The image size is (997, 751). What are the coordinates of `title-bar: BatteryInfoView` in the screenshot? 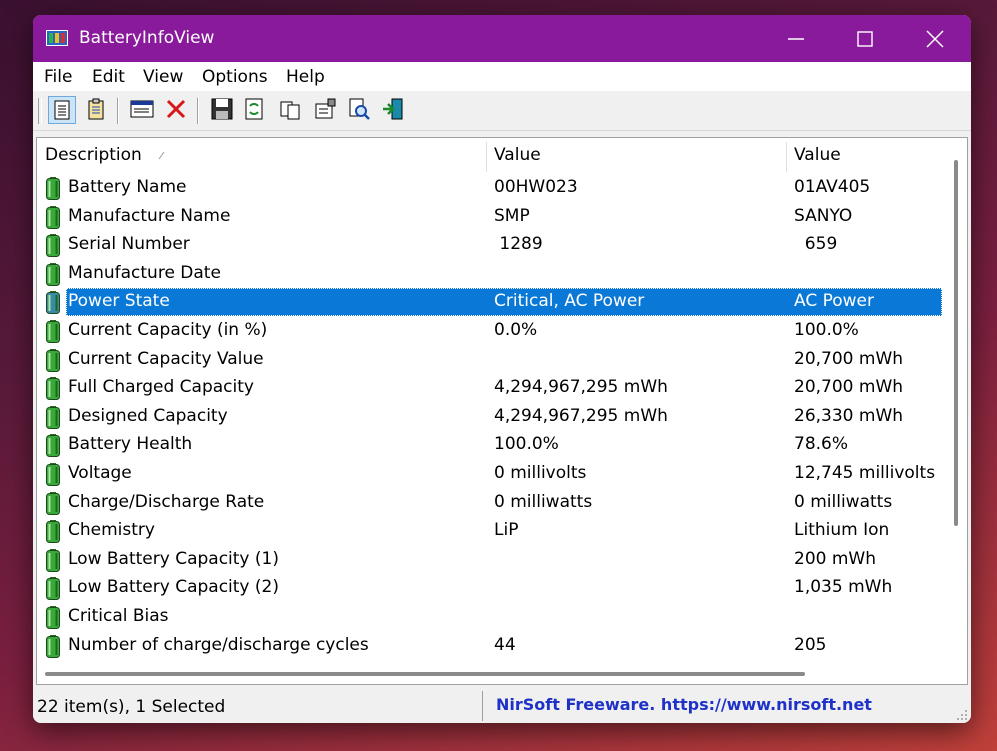 It's located at (502, 38).